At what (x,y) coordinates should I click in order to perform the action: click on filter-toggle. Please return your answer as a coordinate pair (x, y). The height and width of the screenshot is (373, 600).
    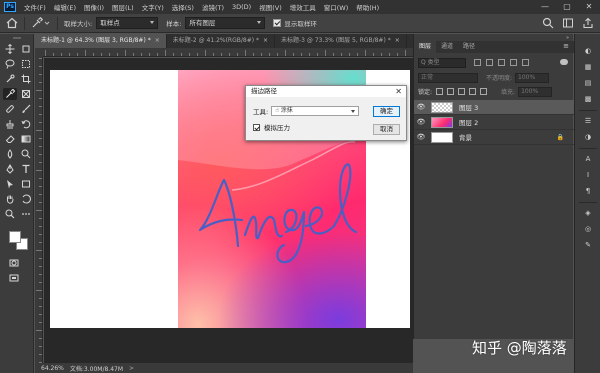
    Looking at the image, I should click on (564, 62).